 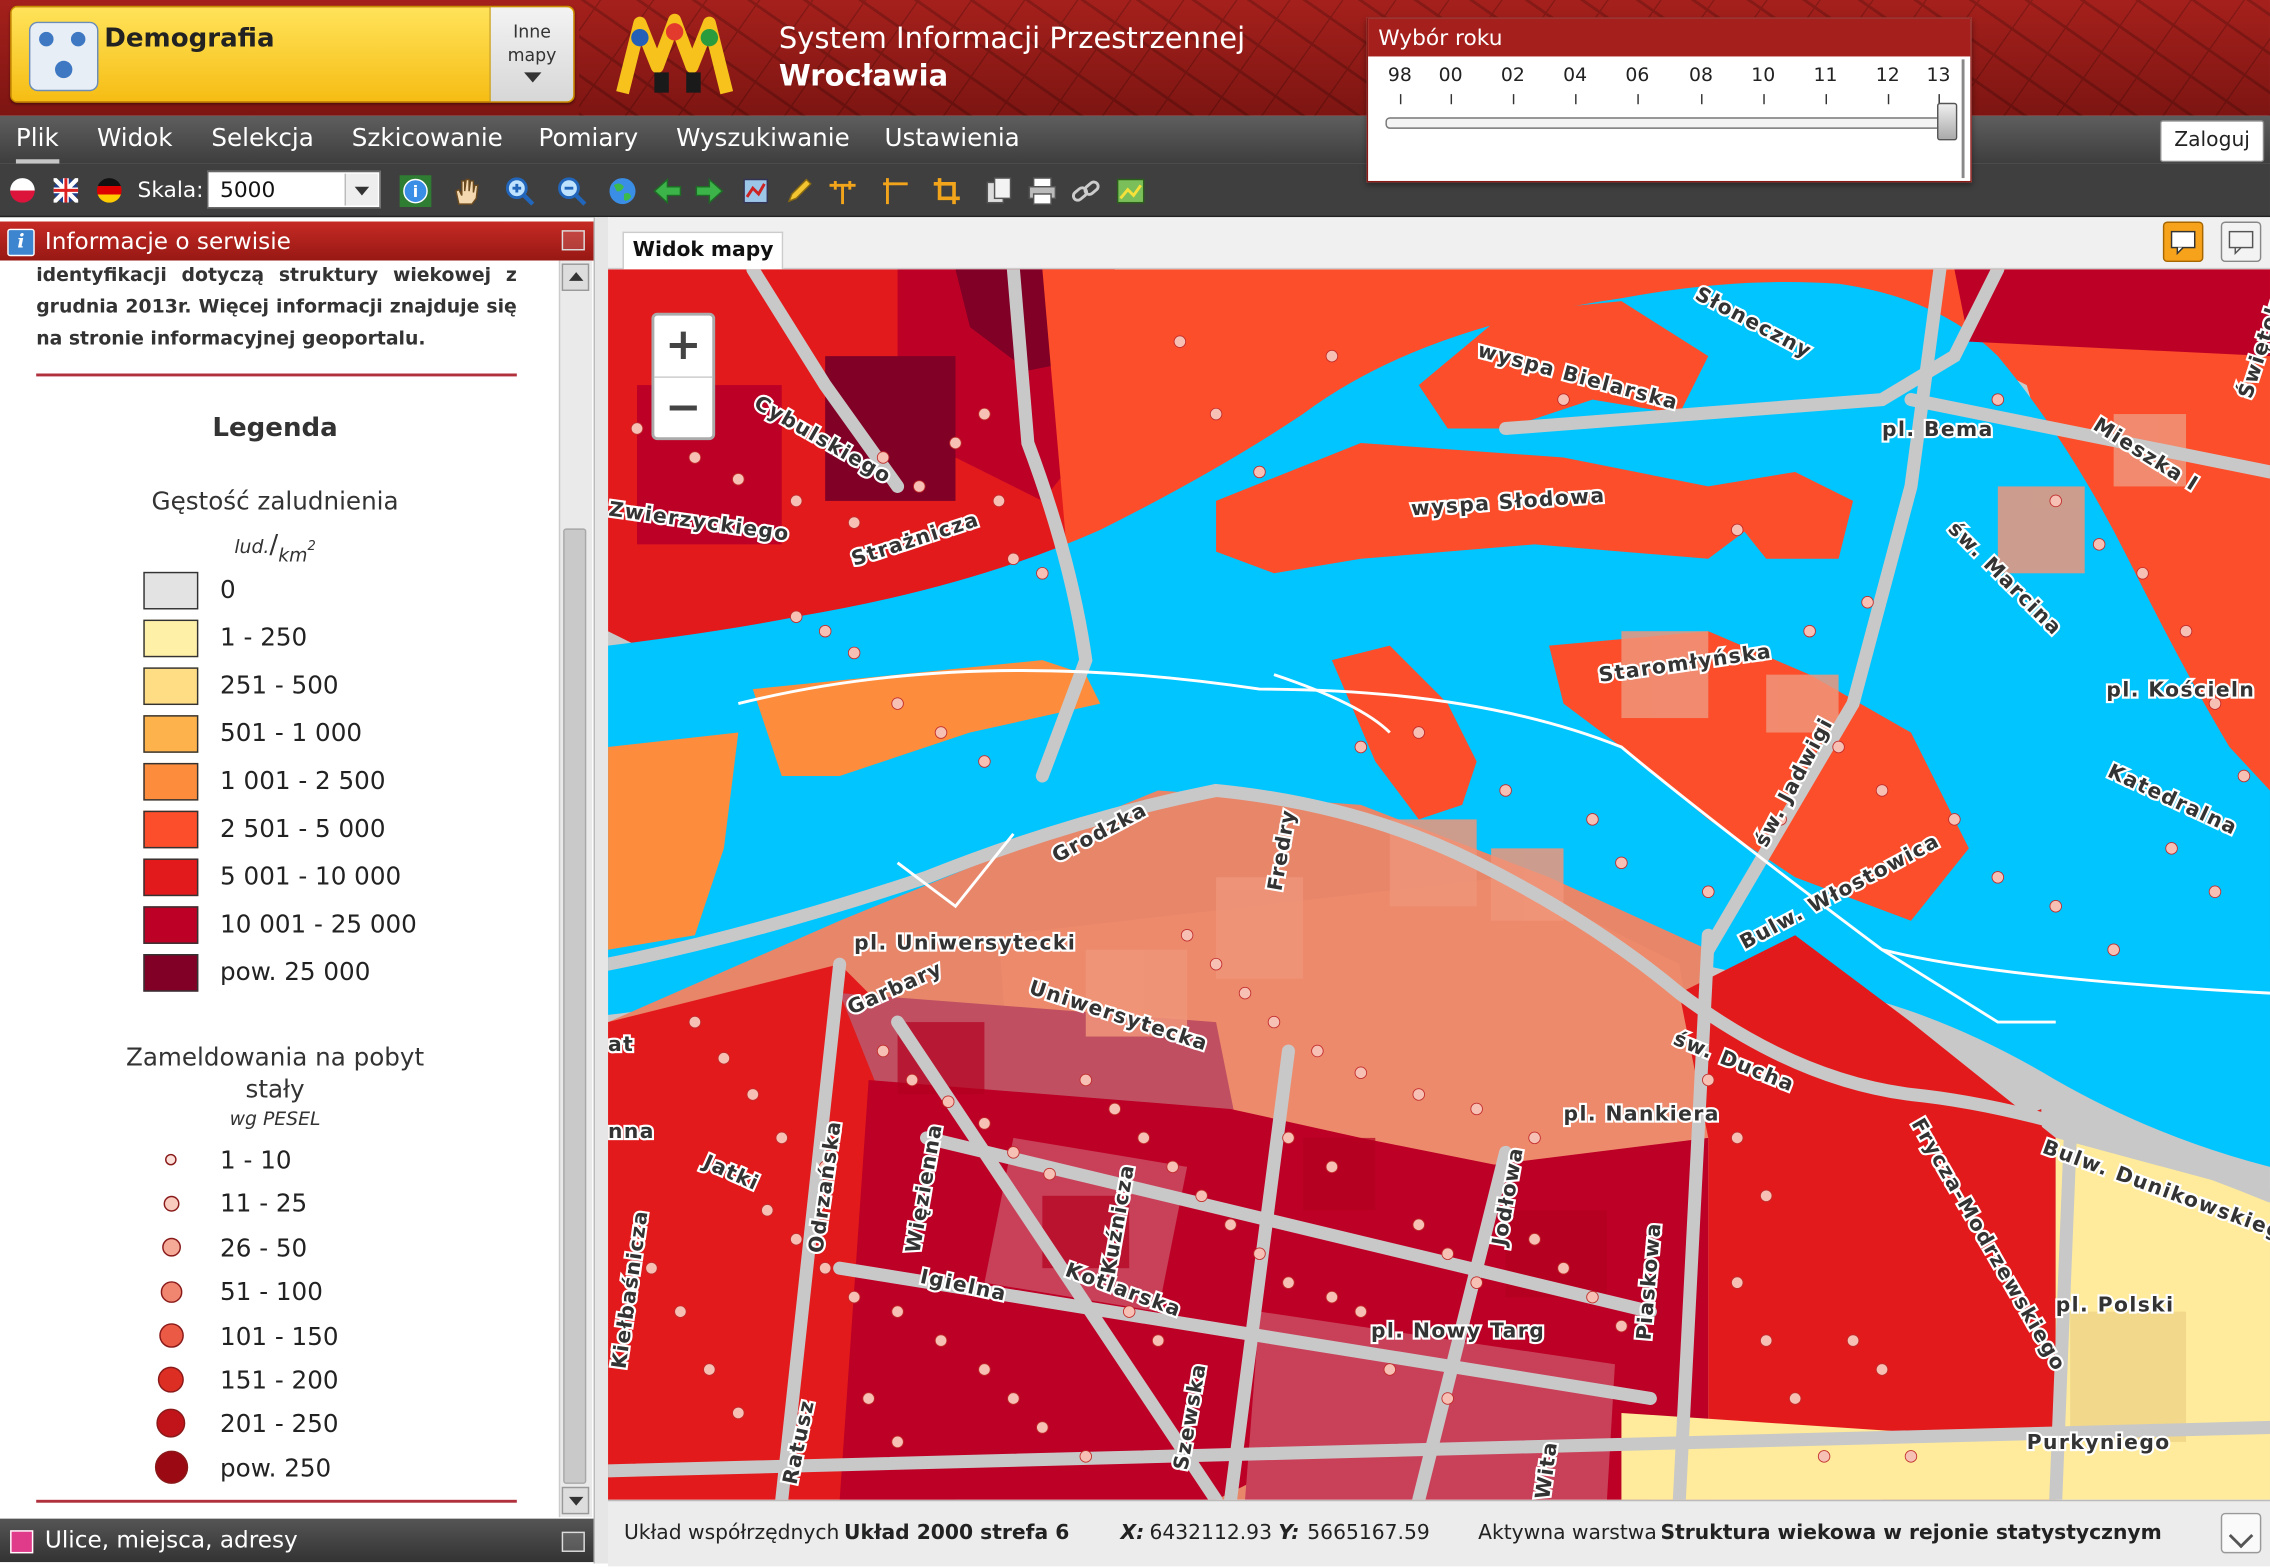 I want to click on menu-item-ustawienia: Ustawienia, so click(x=952, y=140).